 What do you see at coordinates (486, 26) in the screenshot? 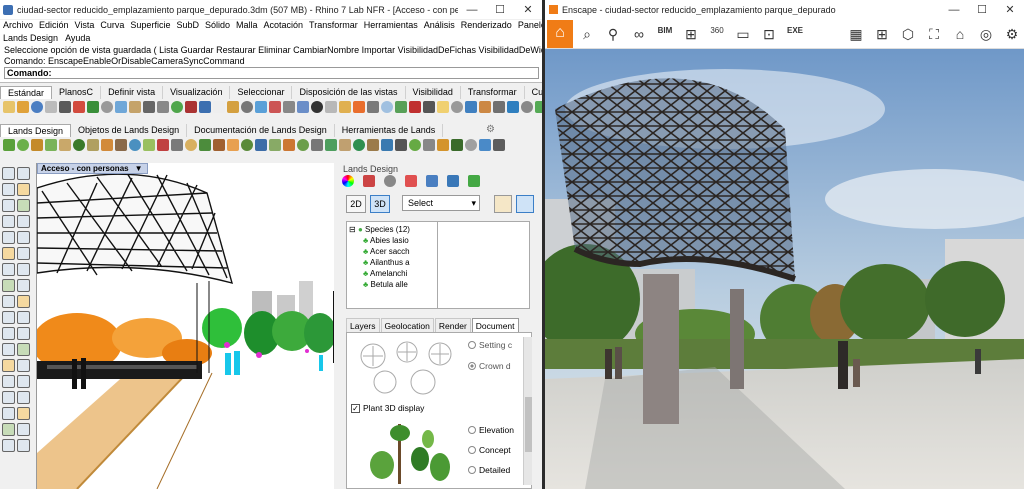
I see `menu-renderizado: Renderizado` at bounding box center [486, 26].